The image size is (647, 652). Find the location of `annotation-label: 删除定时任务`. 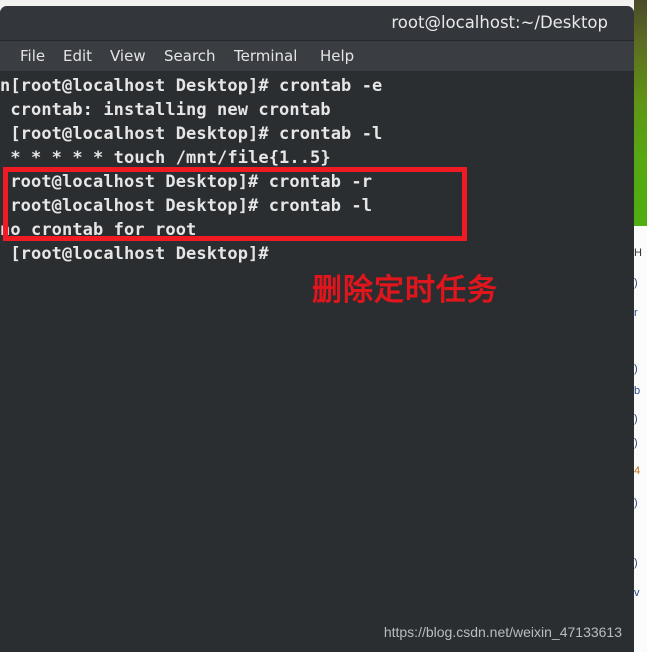

annotation-label: 删除定时任务 is located at coordinates (405, 290).